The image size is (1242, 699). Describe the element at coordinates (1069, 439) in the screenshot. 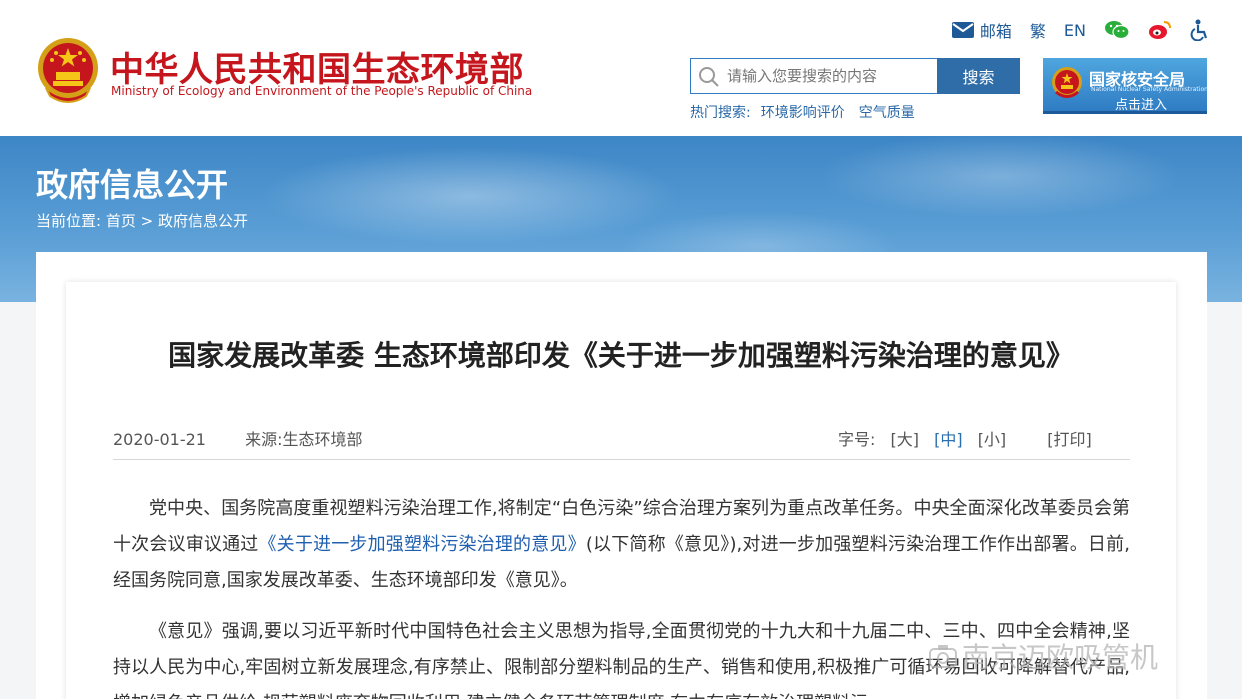

I see `print-link: [打印]` at that location.